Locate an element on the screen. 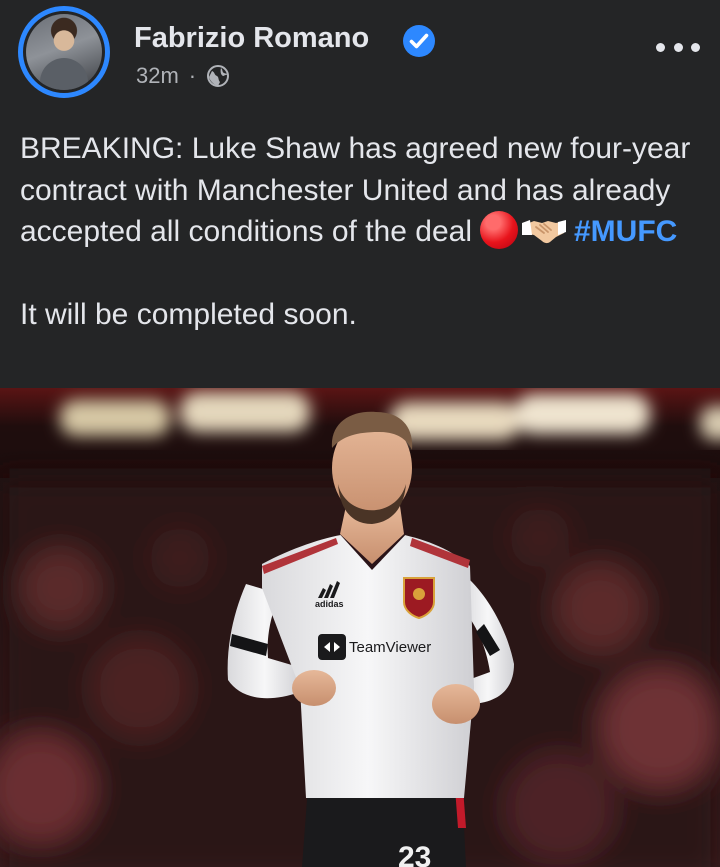  handshake-icon is located at coordinates (543, 232).